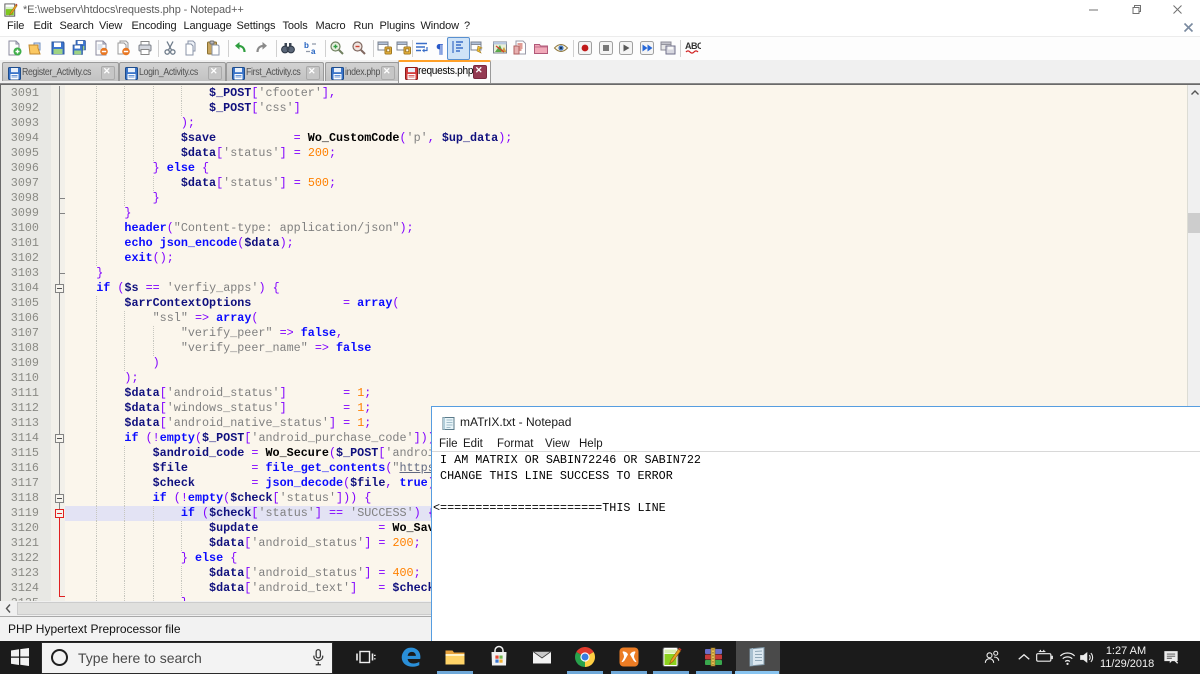 The height and width of the screenshot is (674, 1200). What do you see at coordinates (313, 51) in the screenshot?
I see `svg-text: a` at bounding box center [313, 51].